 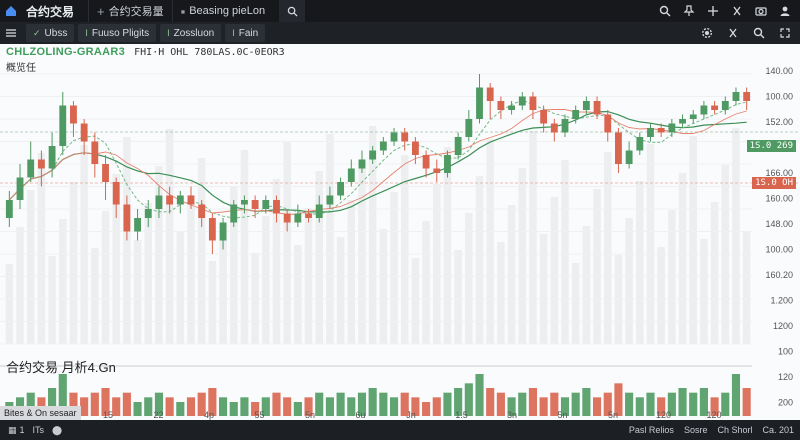 I want to click on expand-icon, so click(x=785, y=33).